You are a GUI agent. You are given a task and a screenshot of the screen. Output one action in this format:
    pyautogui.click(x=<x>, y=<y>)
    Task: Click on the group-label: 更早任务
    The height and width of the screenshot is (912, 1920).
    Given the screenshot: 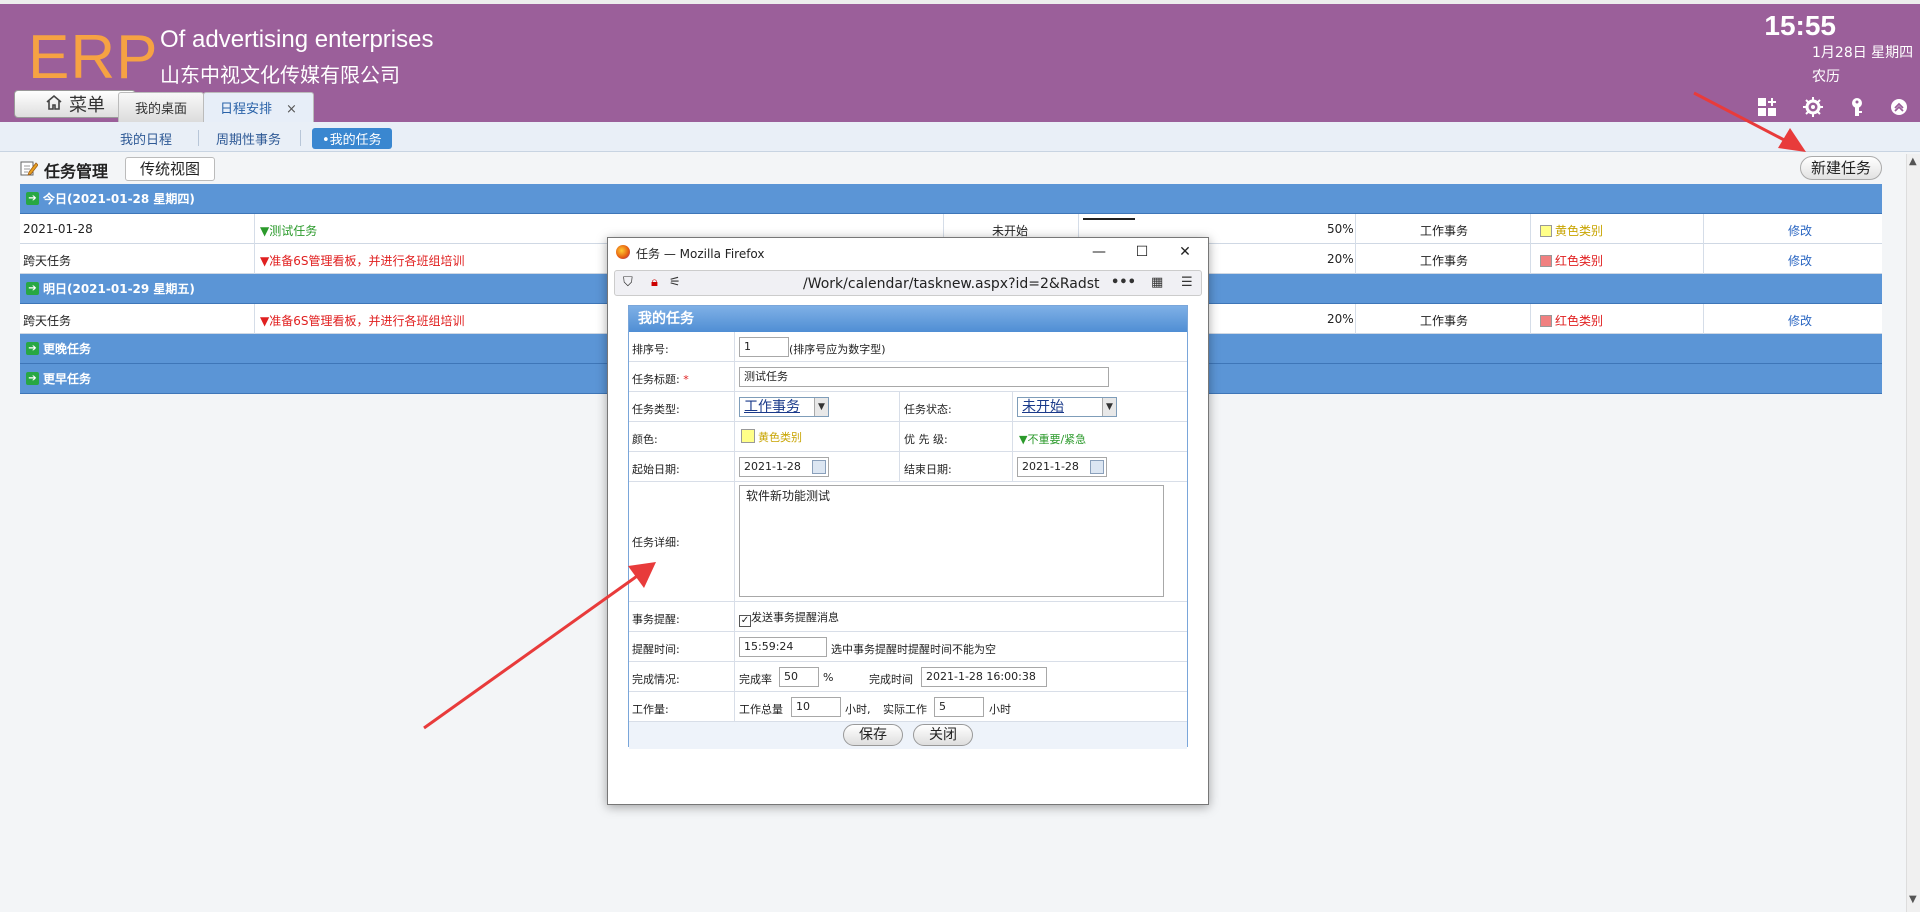 What is the action you would take?
    pyautogui.click(x=67, y=378)
    